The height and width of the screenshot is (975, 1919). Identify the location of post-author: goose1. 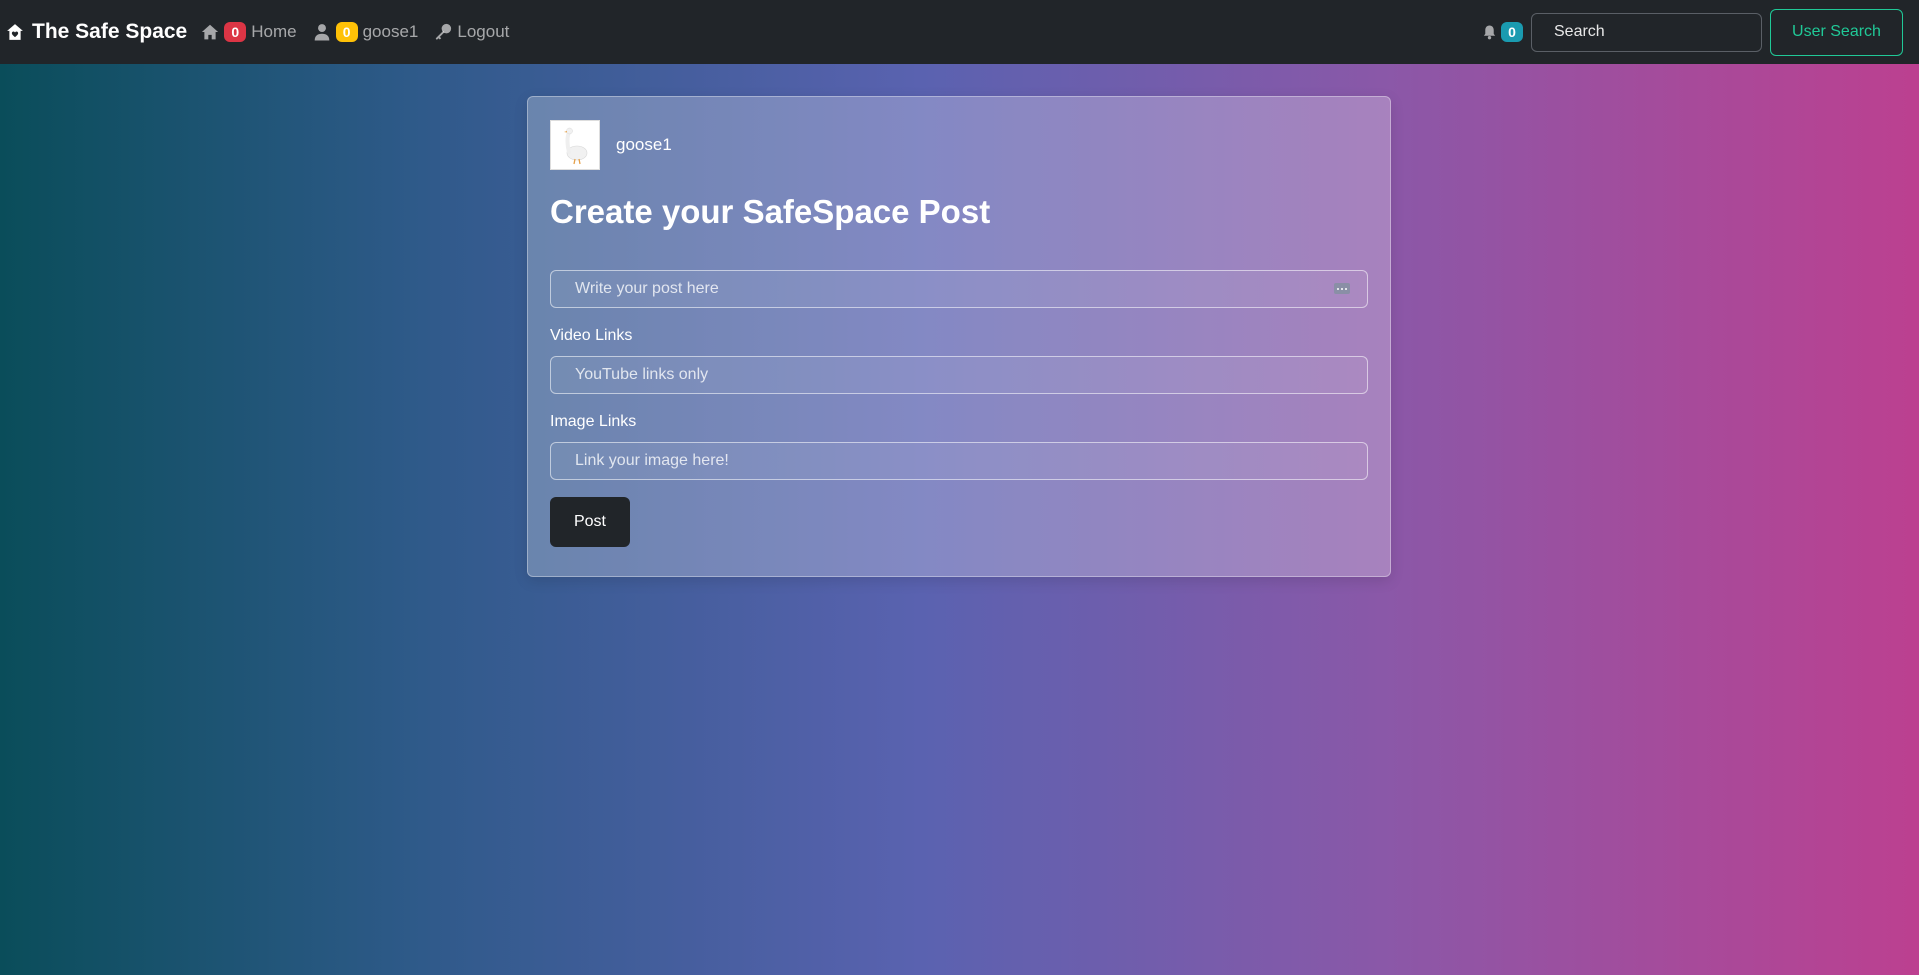
(611, 145).